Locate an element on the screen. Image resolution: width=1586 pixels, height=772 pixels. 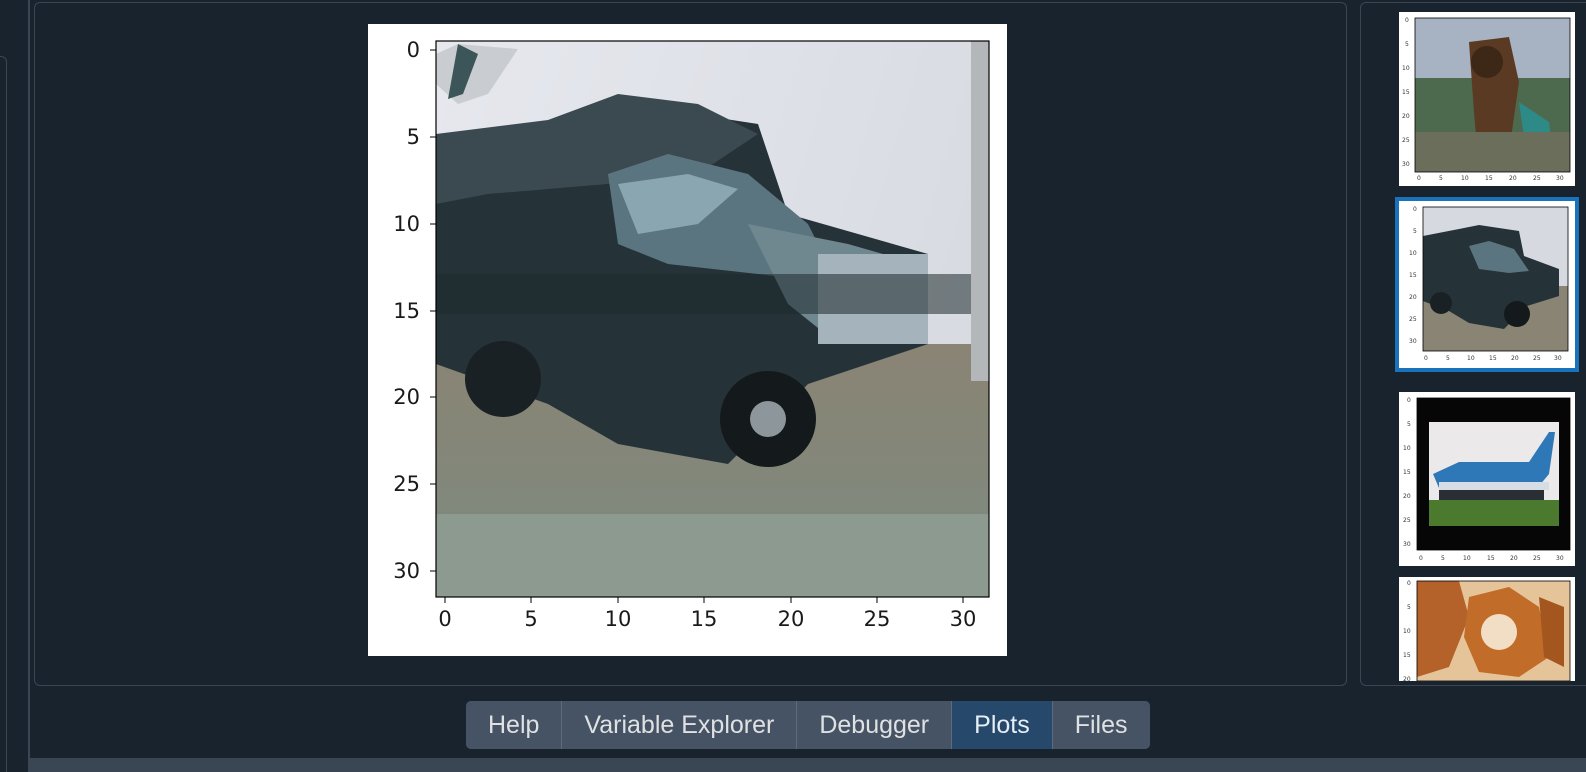
thumbnail-bird: 0 5 10 15 20 25 30 0 5 10 15 20 25 30 is located at coordinates (1487, 99).